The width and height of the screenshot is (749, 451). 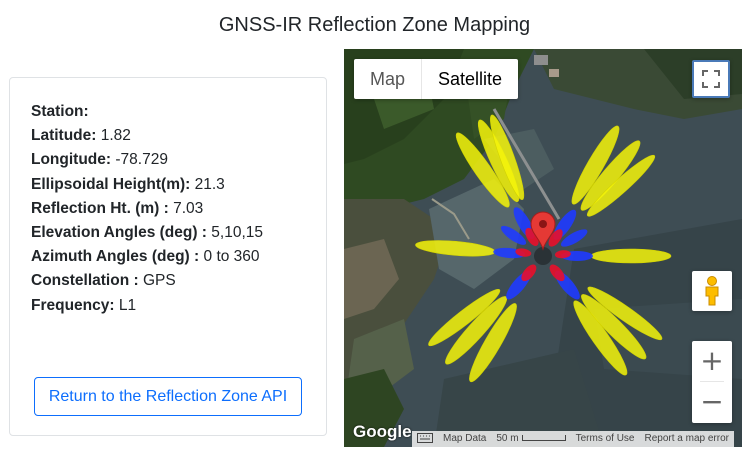 What do you see at coordinates (231, 257) in the screenshot?
I see `azimuth-angles-value: 0 to 360` at bounding box center [231, 257].